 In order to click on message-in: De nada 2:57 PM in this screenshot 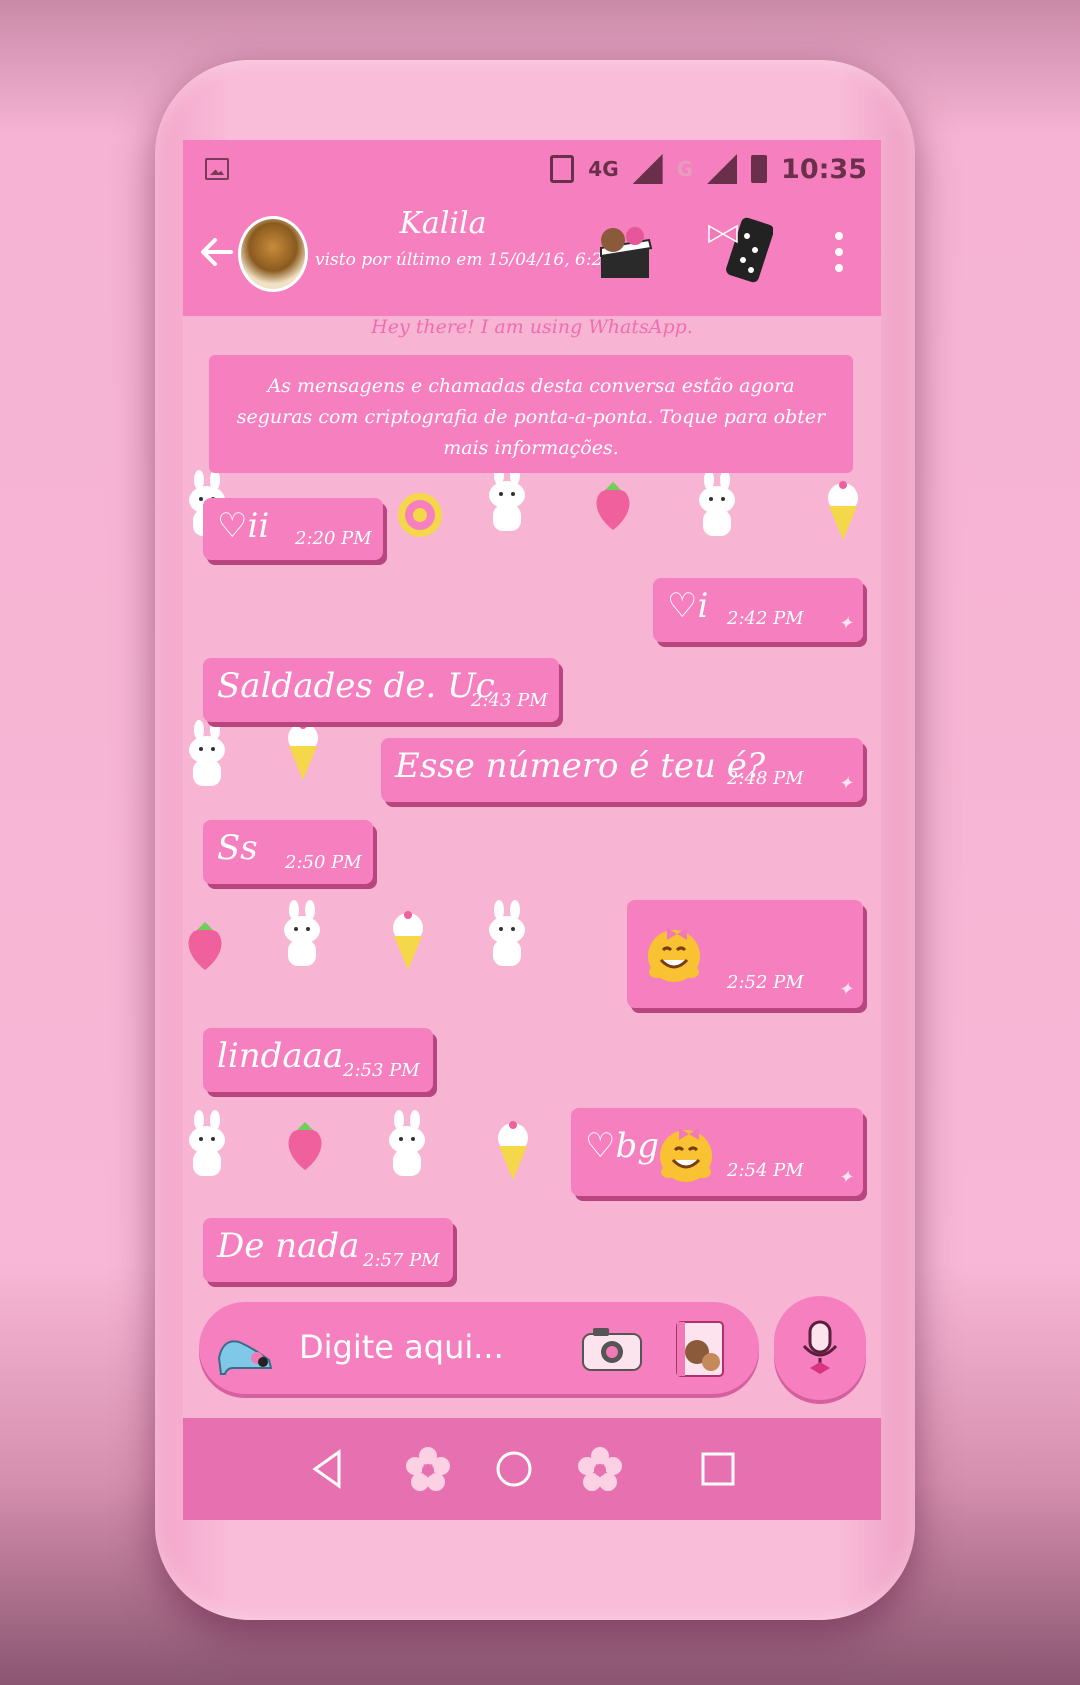, I will do `click(328, 1250)`.